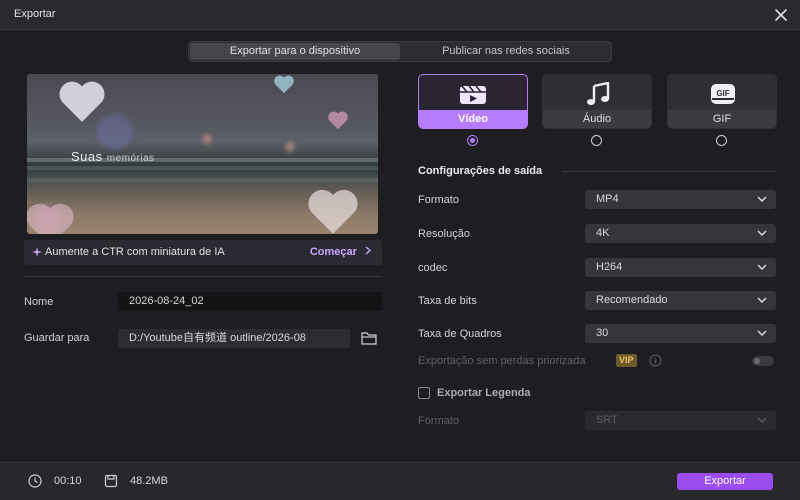 The width and height of the screenshot is (800, 500). Describe the element at coordinates (460, 334) in the screenshot. I see `frame-rate-label: Taxa de Quadros` at that location.